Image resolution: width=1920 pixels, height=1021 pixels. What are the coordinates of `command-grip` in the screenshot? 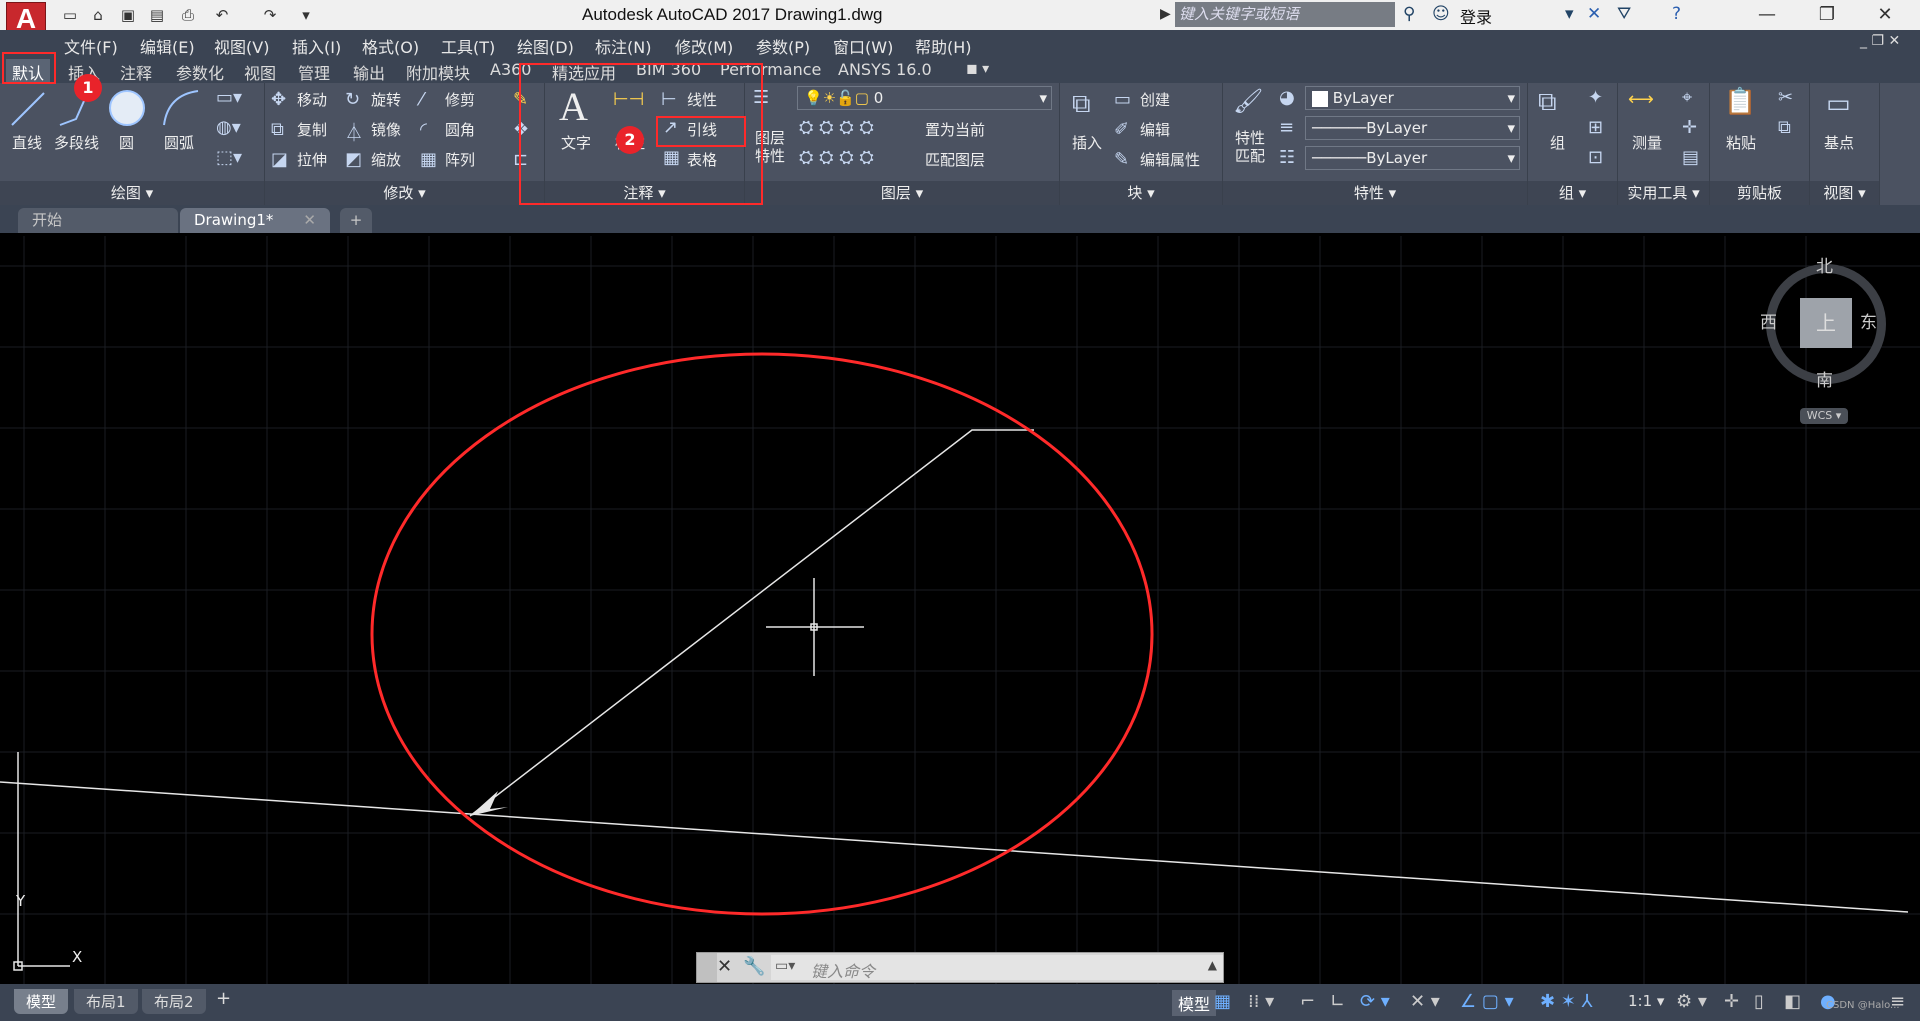 It's located at (707, 967).